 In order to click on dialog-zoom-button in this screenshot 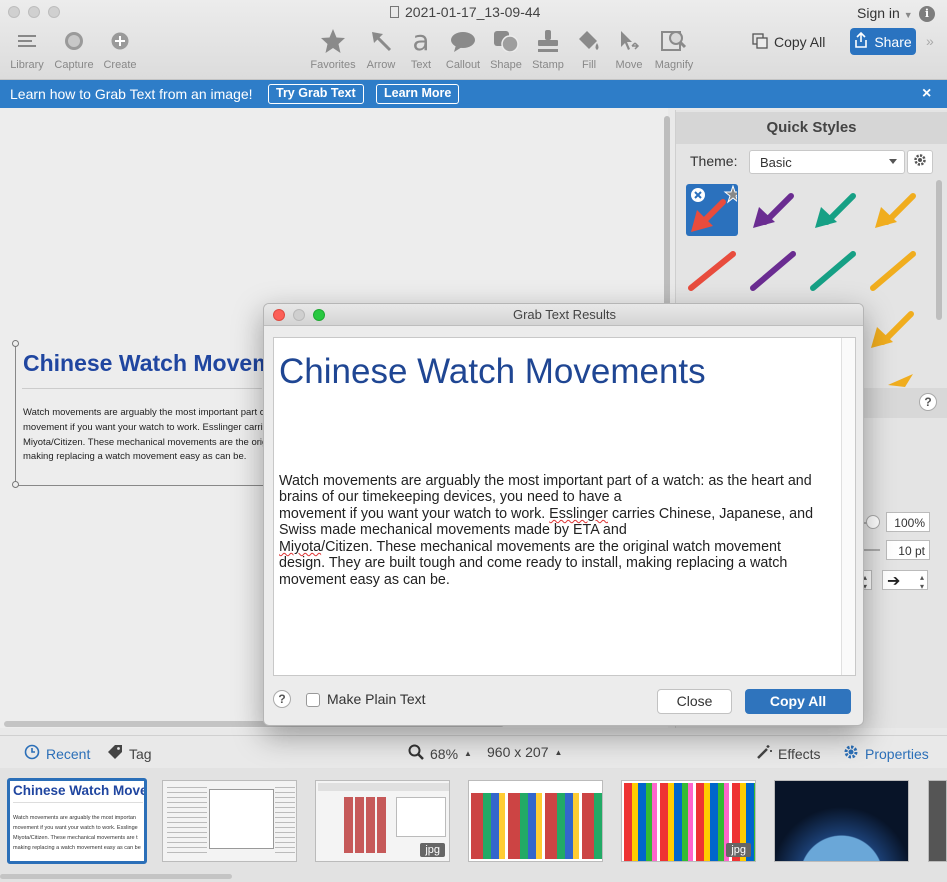, I will do `click(319, 315)`.